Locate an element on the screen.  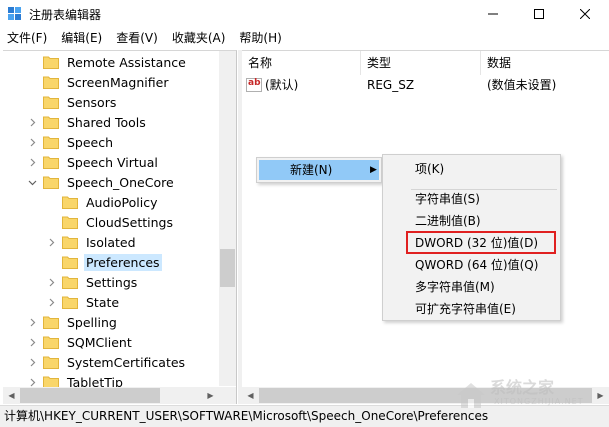
context-menu: 新建(N) ▶ is located at coordinates (319, 170).